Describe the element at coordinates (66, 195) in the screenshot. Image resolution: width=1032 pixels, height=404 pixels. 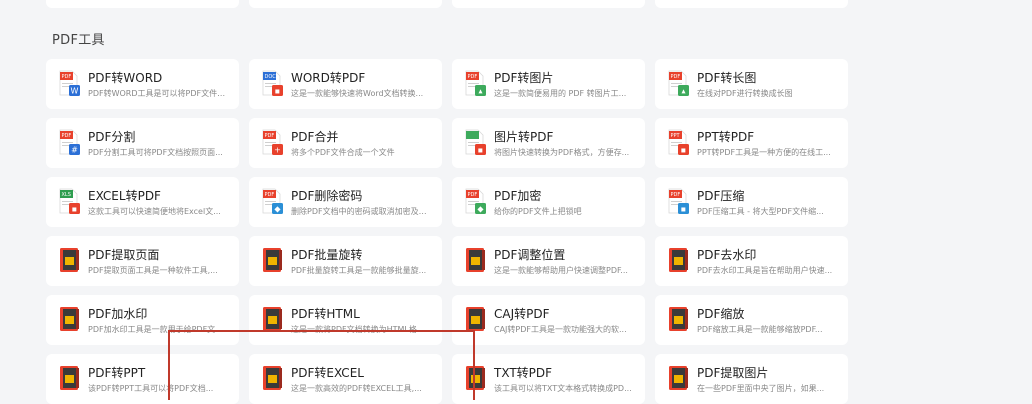
I see `svg-text: XLS` at that location.